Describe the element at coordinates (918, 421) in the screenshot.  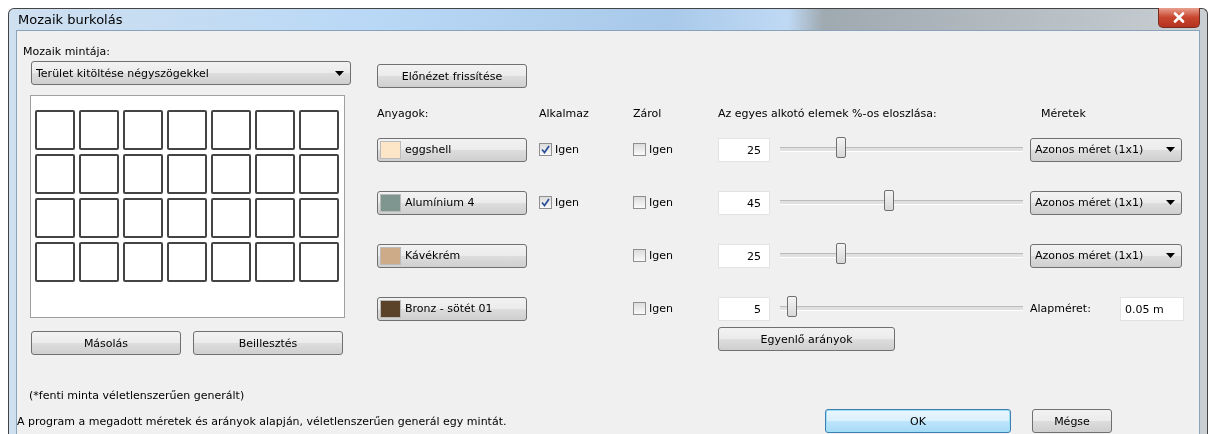
I see `ok-button: OK` at that location.